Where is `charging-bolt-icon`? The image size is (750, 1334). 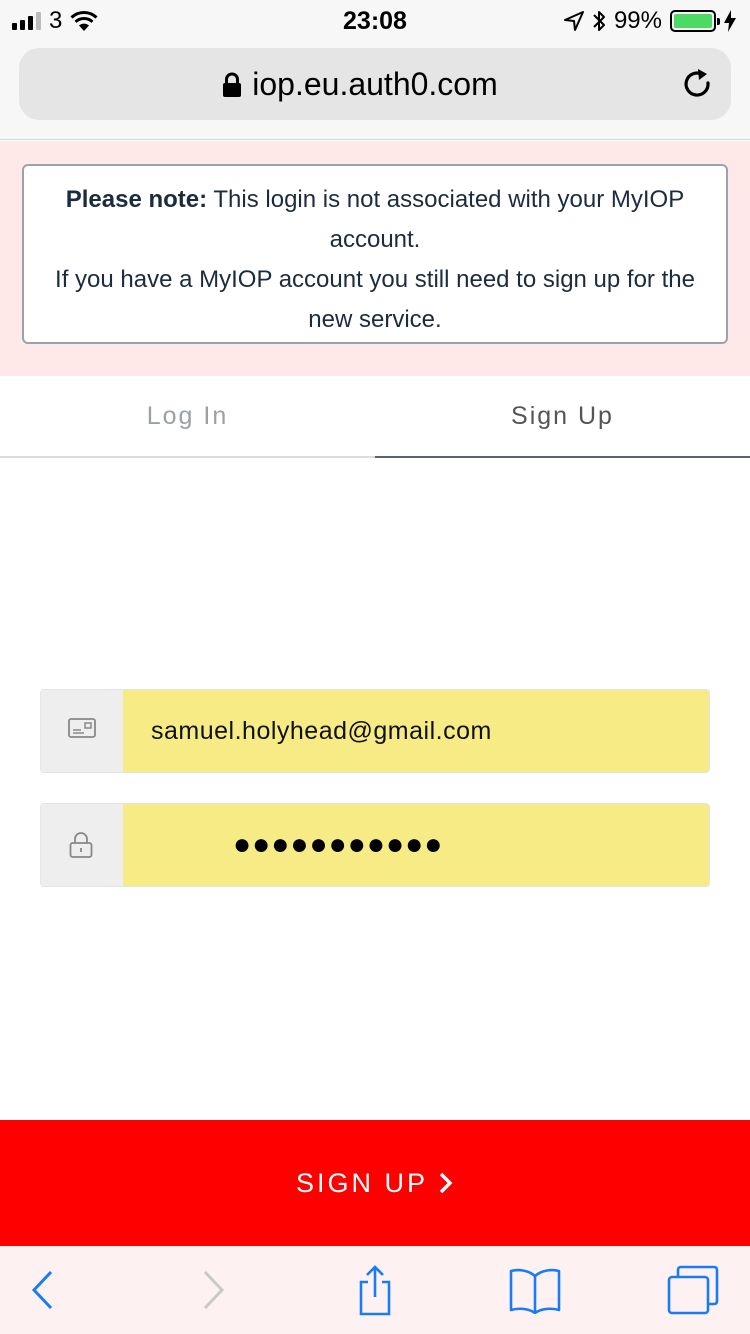 charging-bolt-icon is located at coordinates (730, 21).